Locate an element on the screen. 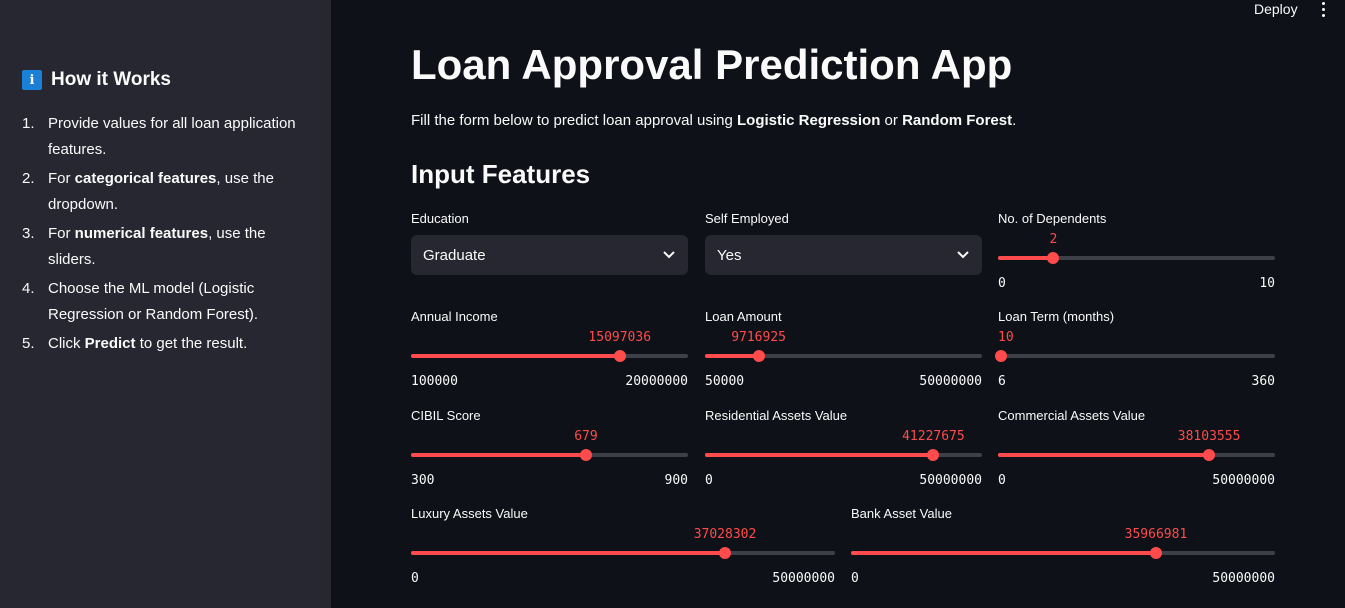 The height and width of the screenshot is (608, 1345). step-number: 1. is located at coordinates (28, 123).